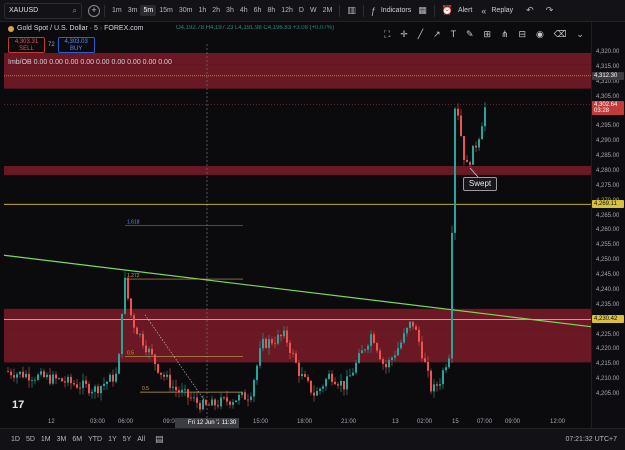  Describe the element at coordinates (447, 10) in the screenshot. I see `alert-icon: ⏰` at that location.